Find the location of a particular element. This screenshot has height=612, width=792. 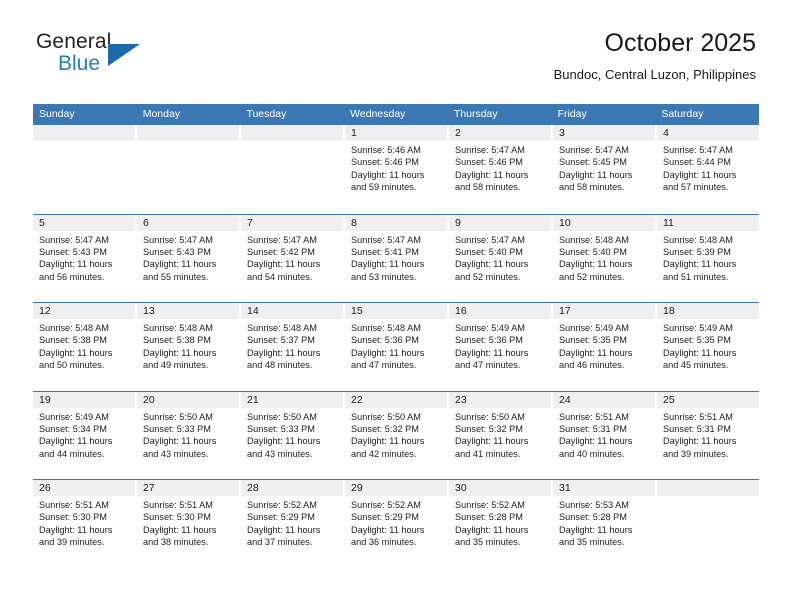

day-number: 5 is located at coordinates (84, 222).